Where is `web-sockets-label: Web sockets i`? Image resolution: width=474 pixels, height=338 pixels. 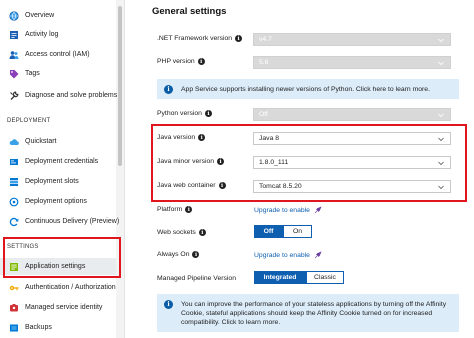 web-sockets-label: Web sockets i is located at coordinates (181, 232).